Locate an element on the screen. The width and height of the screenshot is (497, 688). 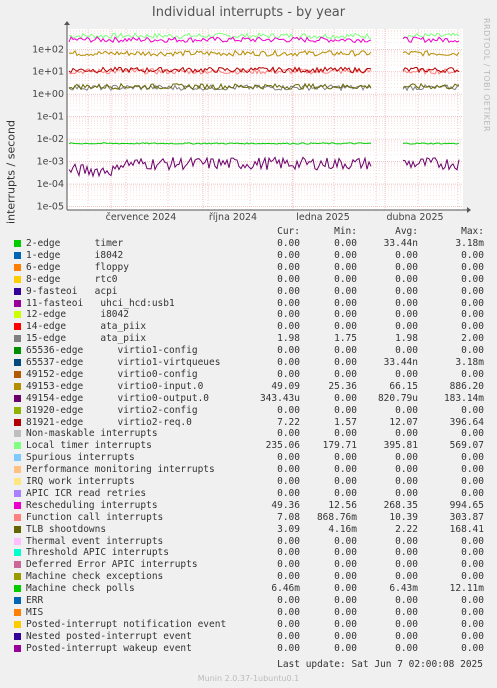
legend-max-value: 994.65 is located at coordinates (466, 505).